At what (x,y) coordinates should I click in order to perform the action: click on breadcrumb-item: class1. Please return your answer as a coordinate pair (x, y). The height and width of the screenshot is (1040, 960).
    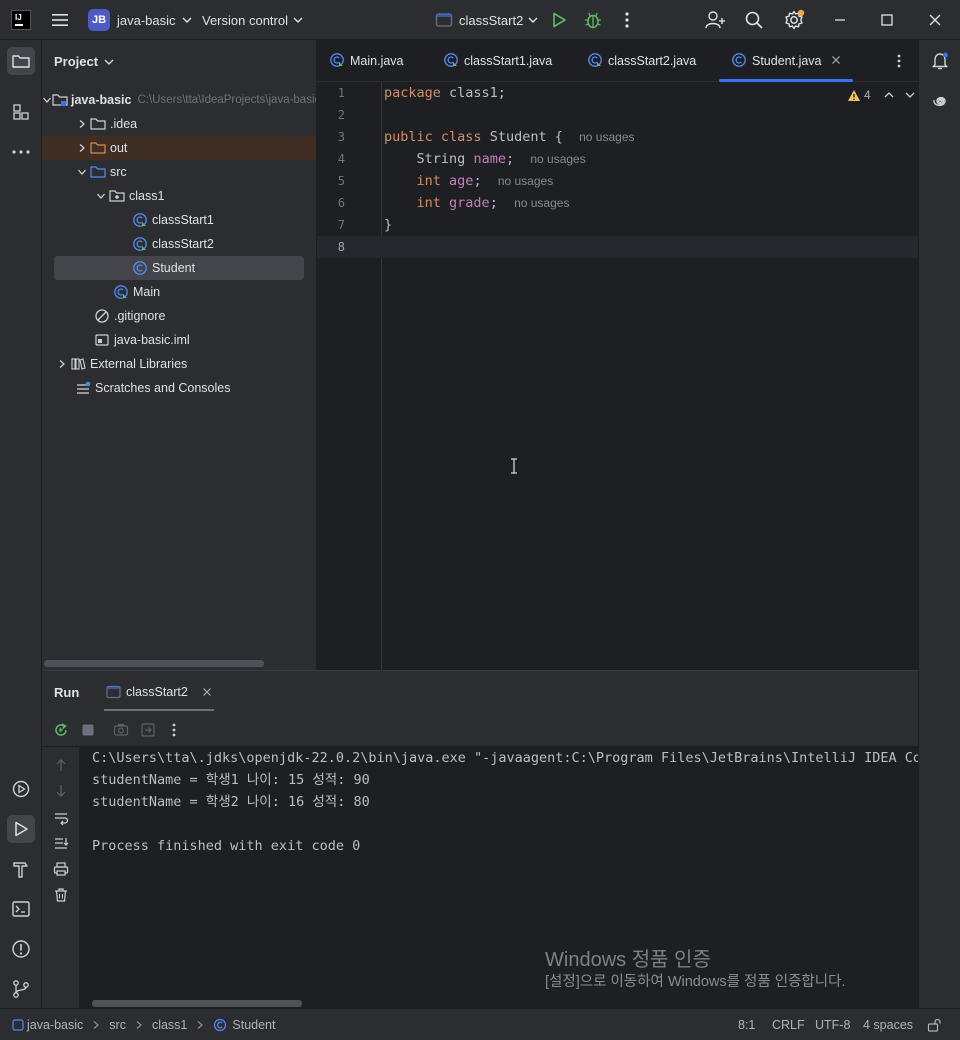
    Looking at the image, I should click on (169, 1025).